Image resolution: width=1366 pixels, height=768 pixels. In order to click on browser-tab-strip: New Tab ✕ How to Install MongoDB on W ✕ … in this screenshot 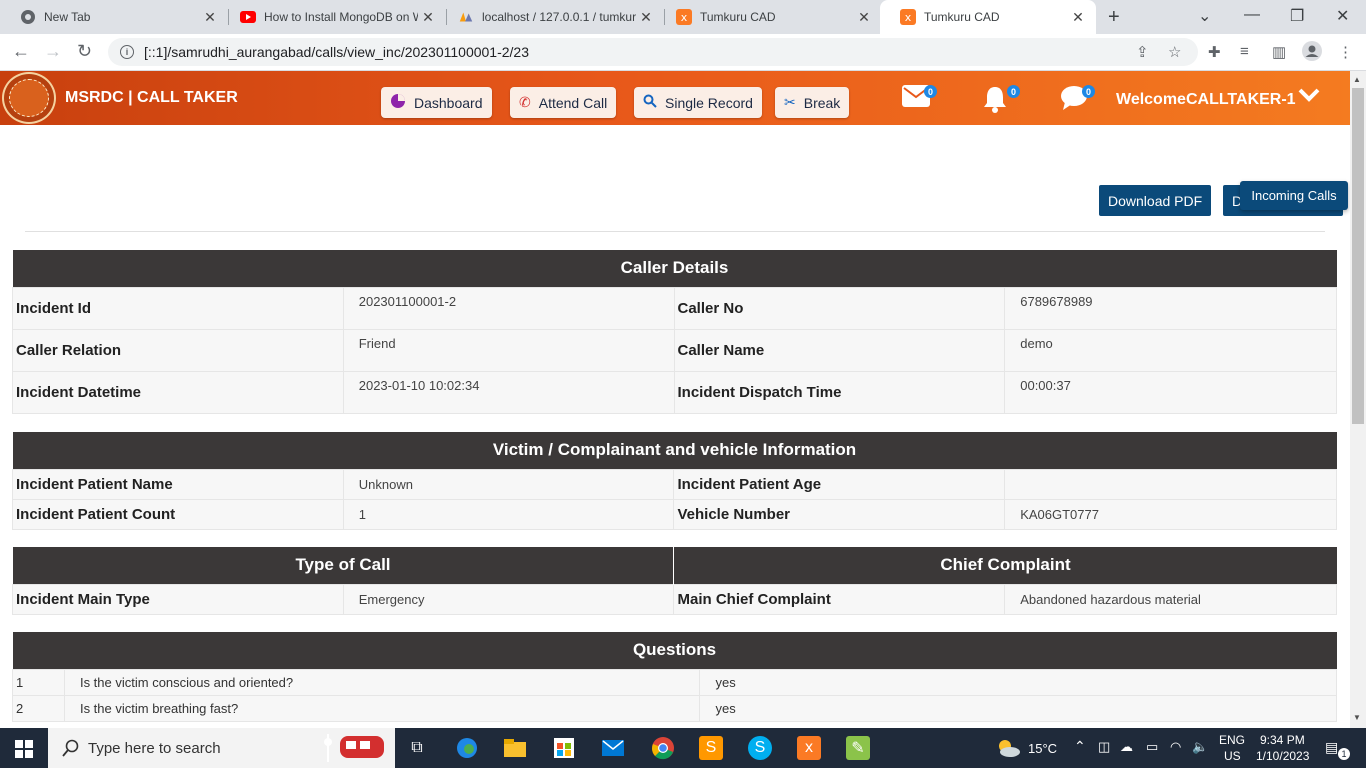, I will do `click(683, 17)`.